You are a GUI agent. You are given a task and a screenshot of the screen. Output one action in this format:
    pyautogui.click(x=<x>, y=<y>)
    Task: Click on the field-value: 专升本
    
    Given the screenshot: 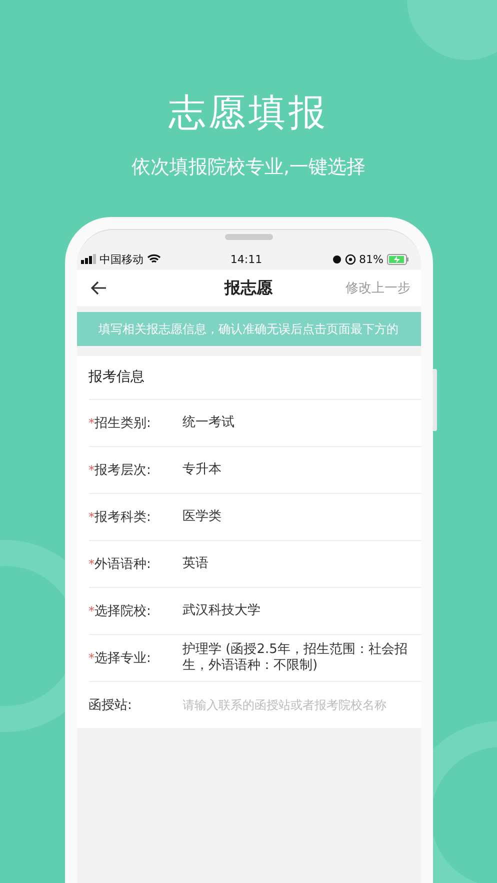 What is the action you would take?
    pyautogui.click(x=297, y=470)
    